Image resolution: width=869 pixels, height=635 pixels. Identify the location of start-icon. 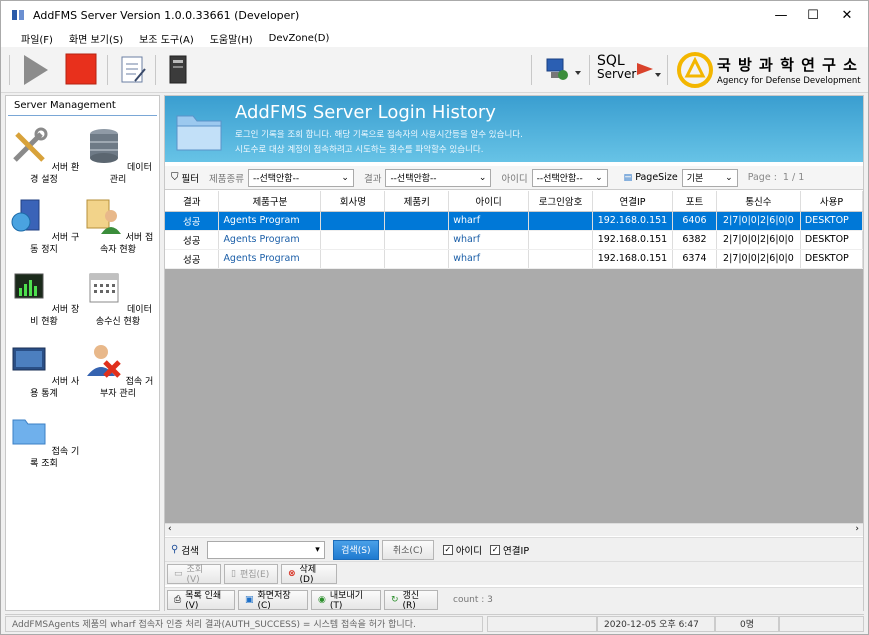
(36, 70).